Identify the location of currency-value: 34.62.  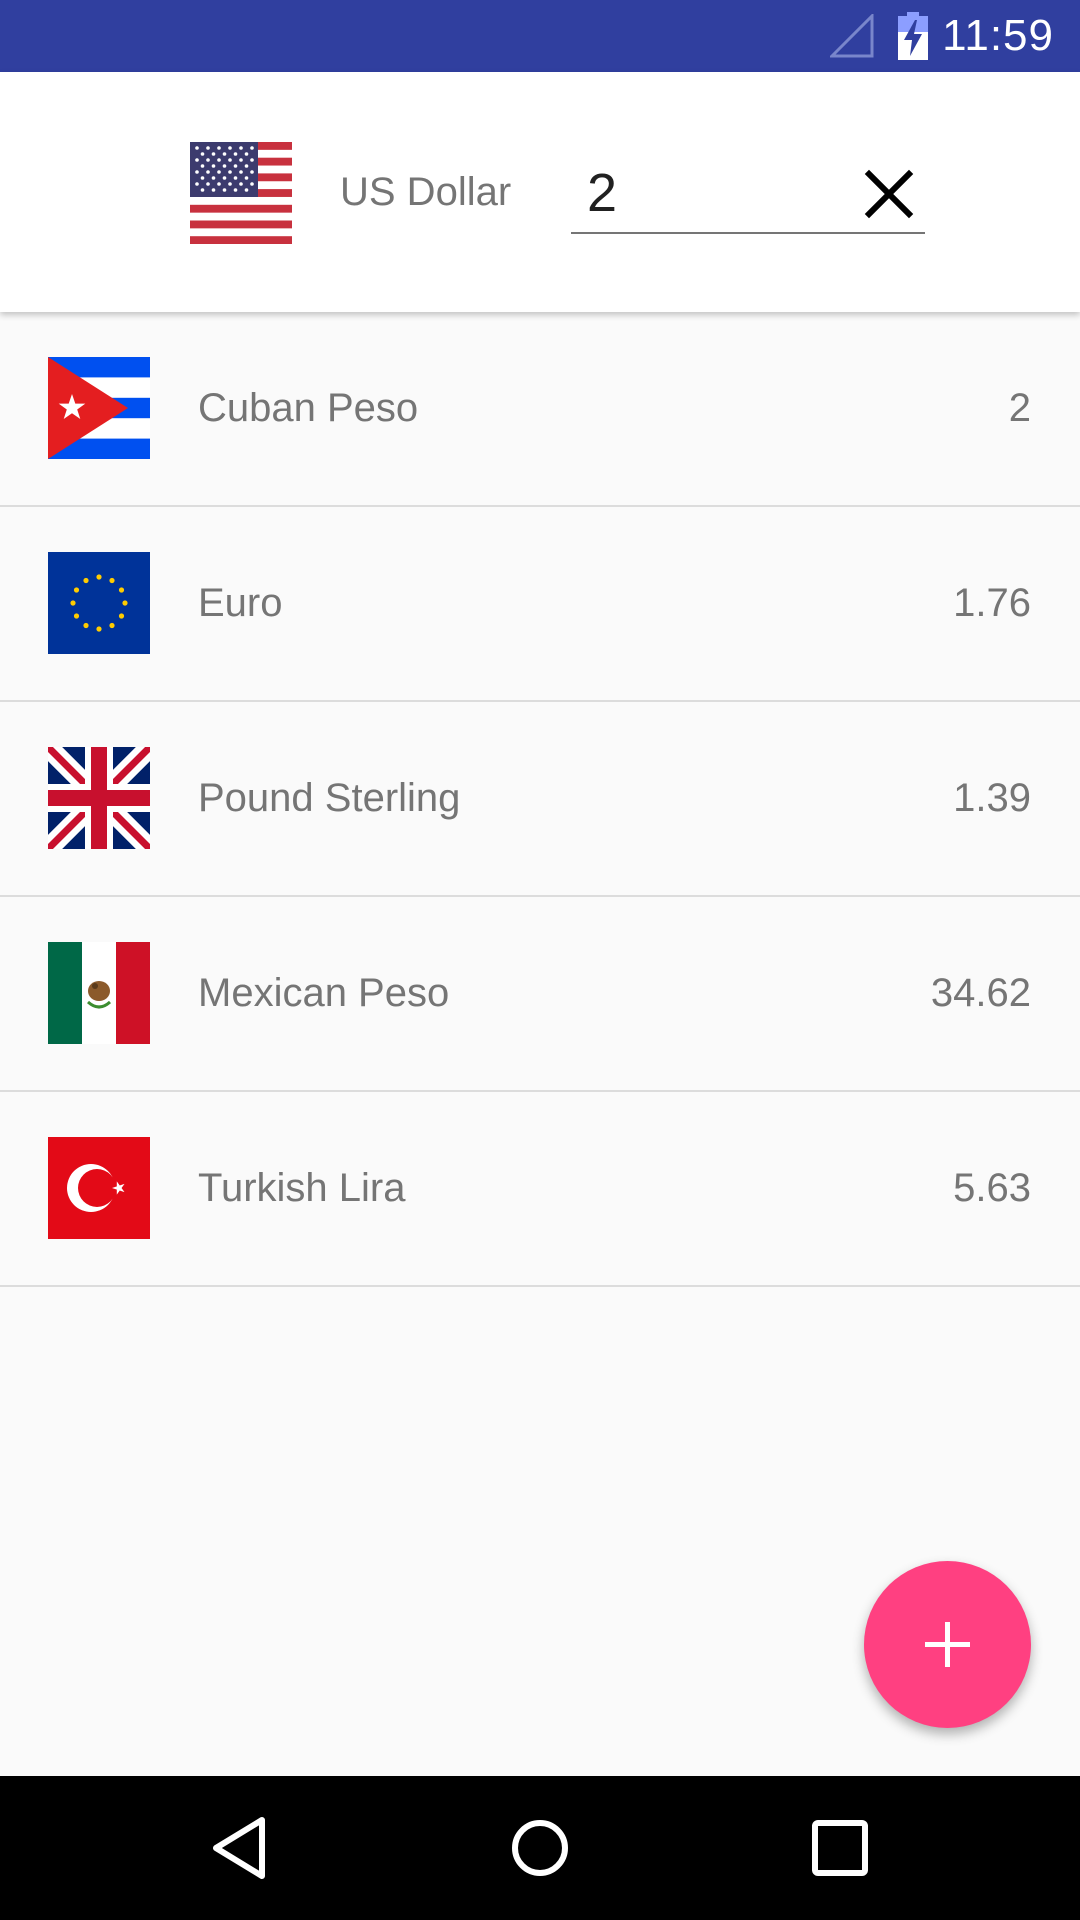
(980, 993).